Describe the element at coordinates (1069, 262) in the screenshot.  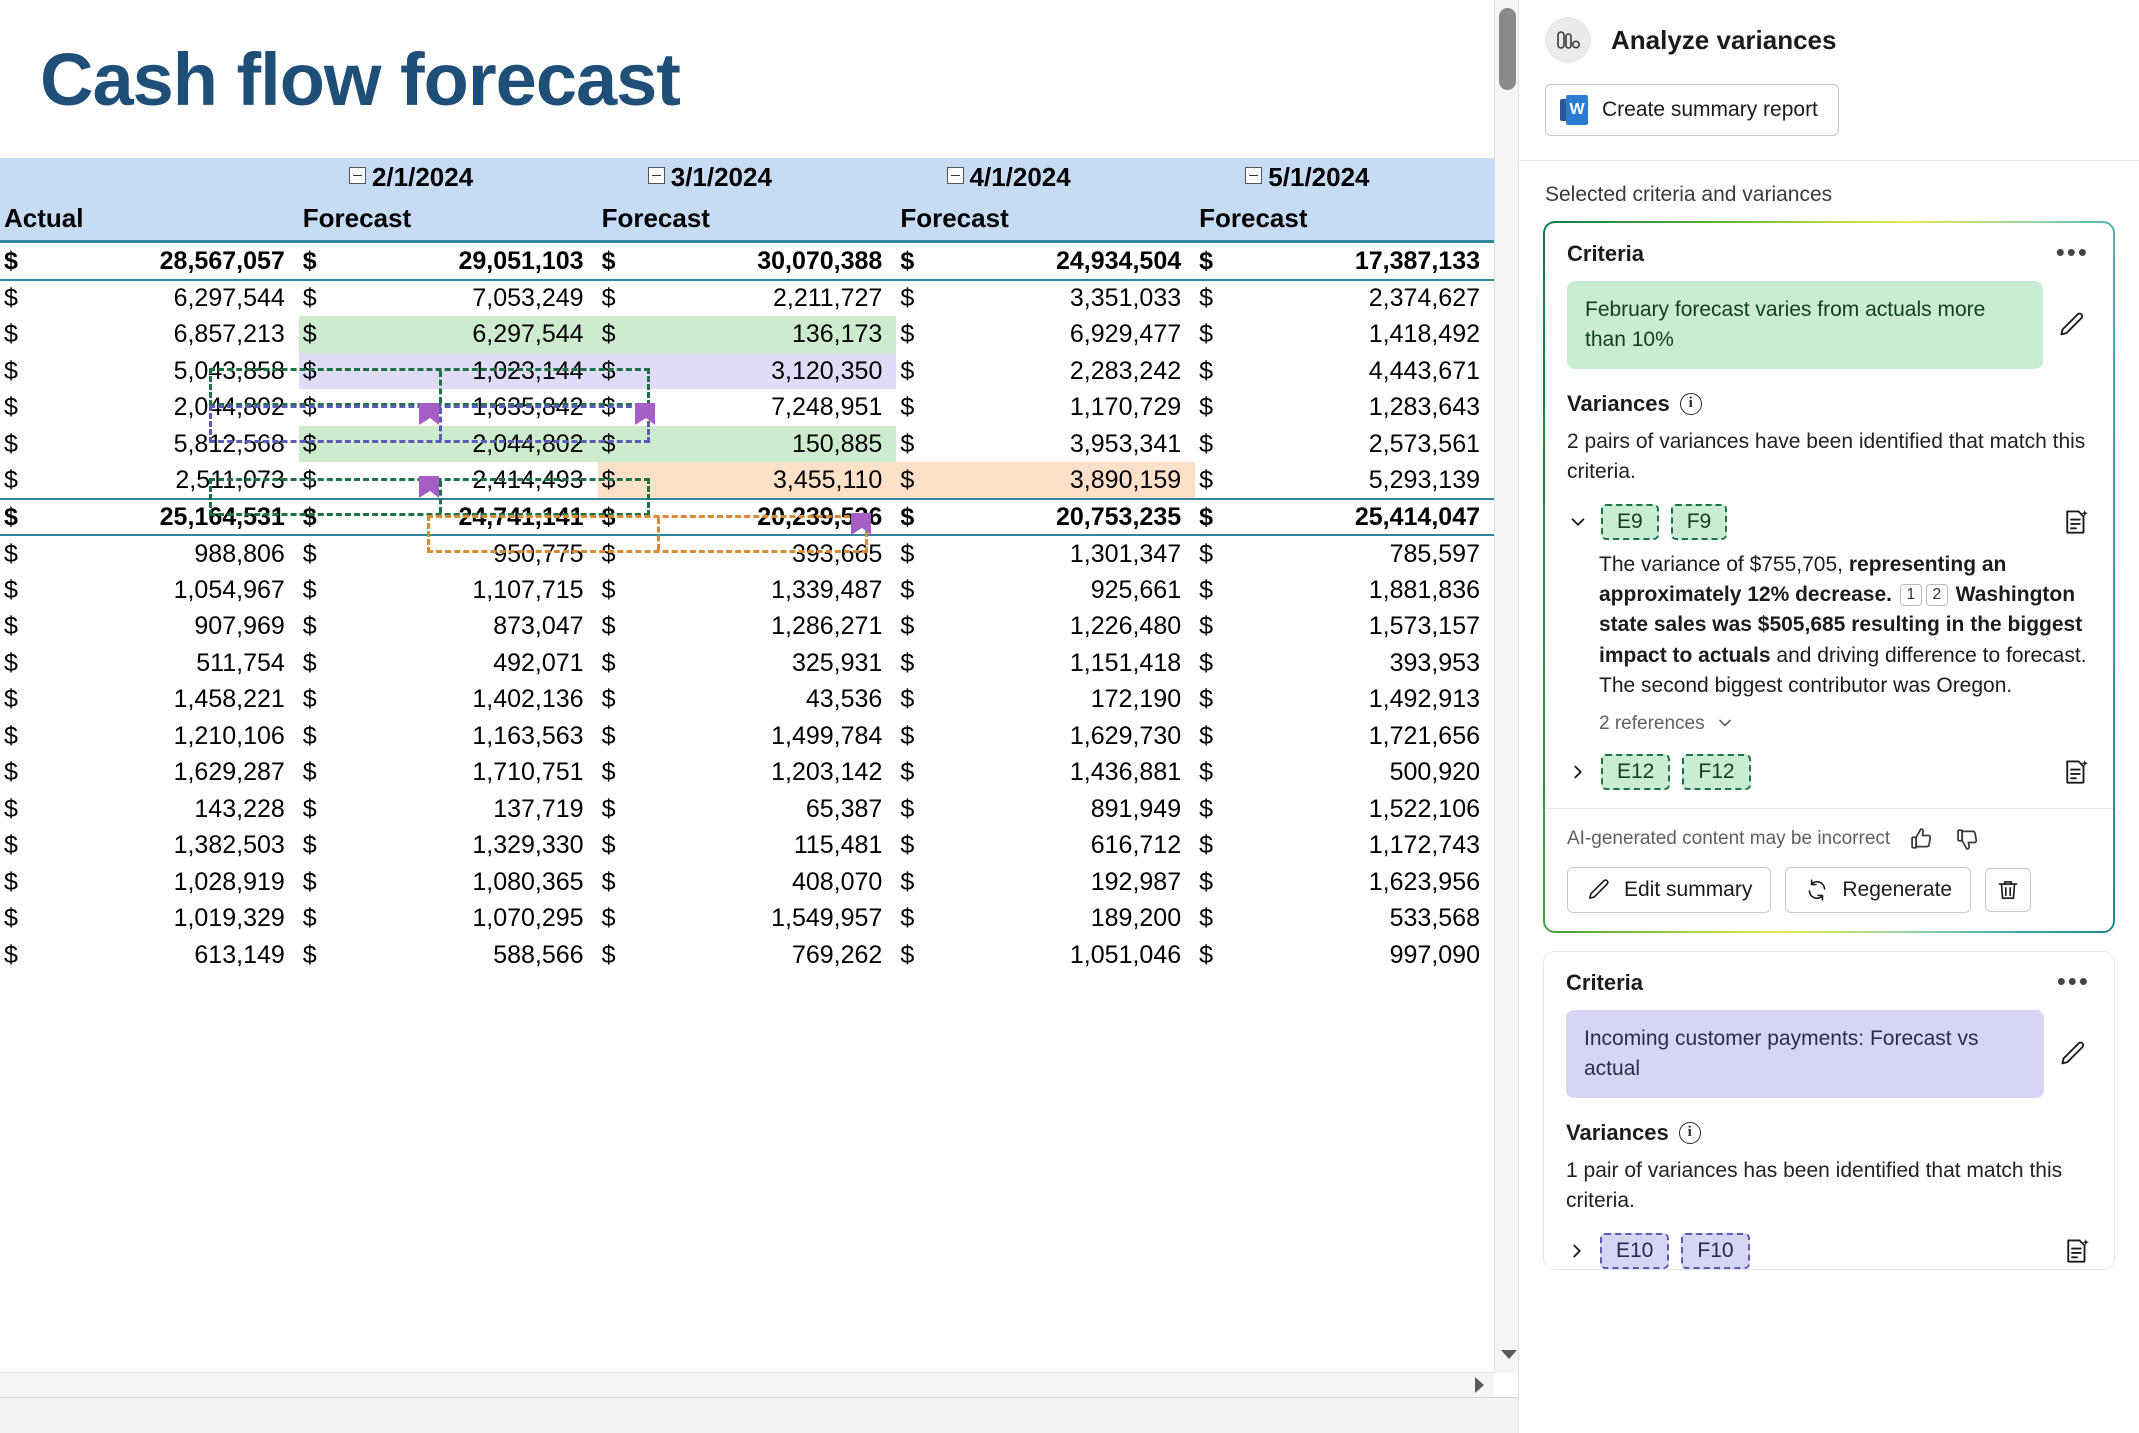
I see `cell-value: 24,934,504` at that location.